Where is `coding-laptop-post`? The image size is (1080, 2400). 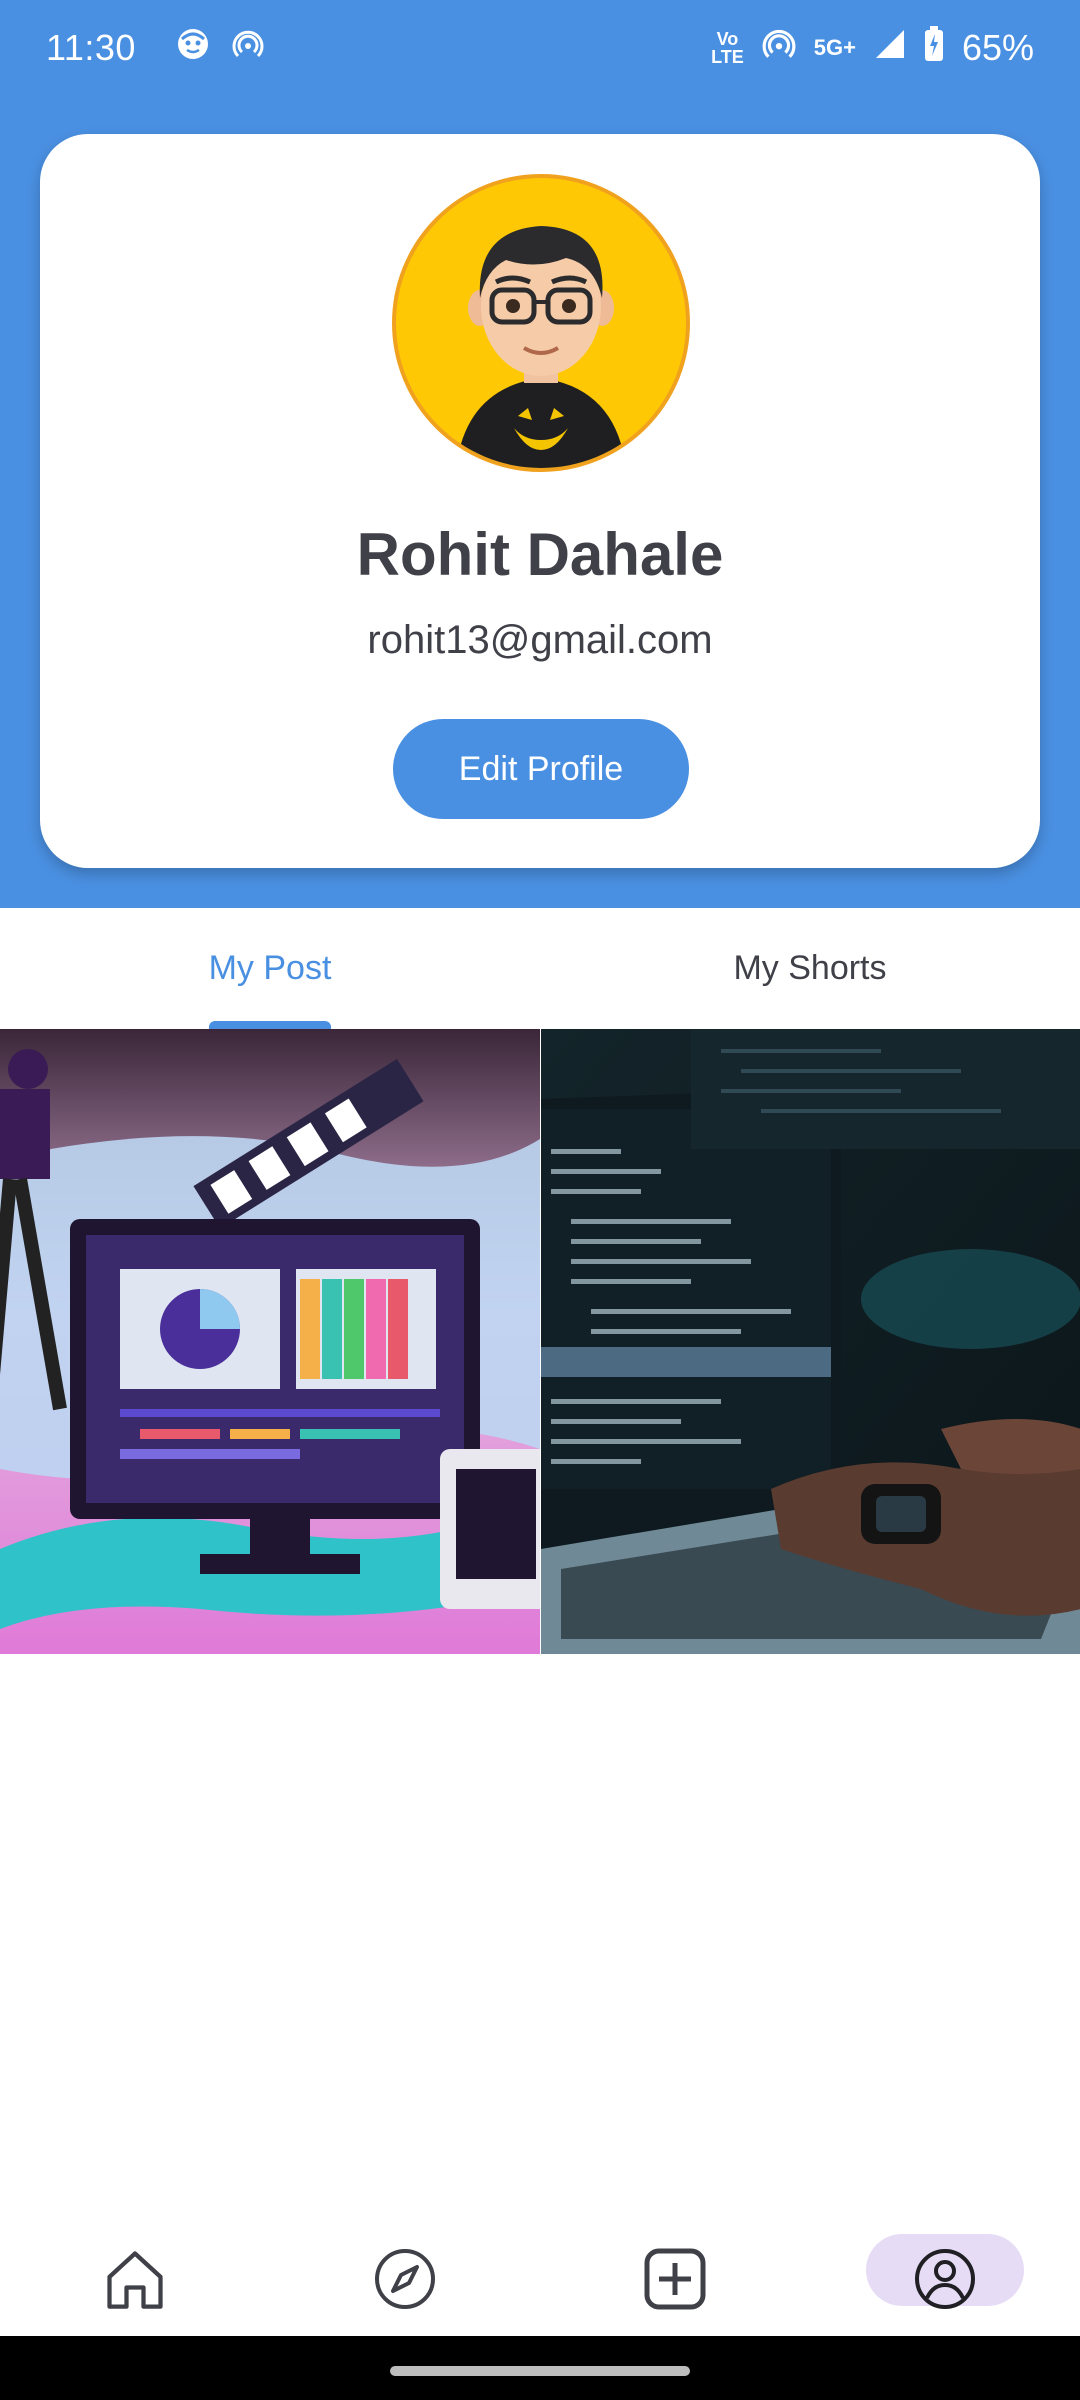
coding-laptop-post is located at coordinates (810, 1341).